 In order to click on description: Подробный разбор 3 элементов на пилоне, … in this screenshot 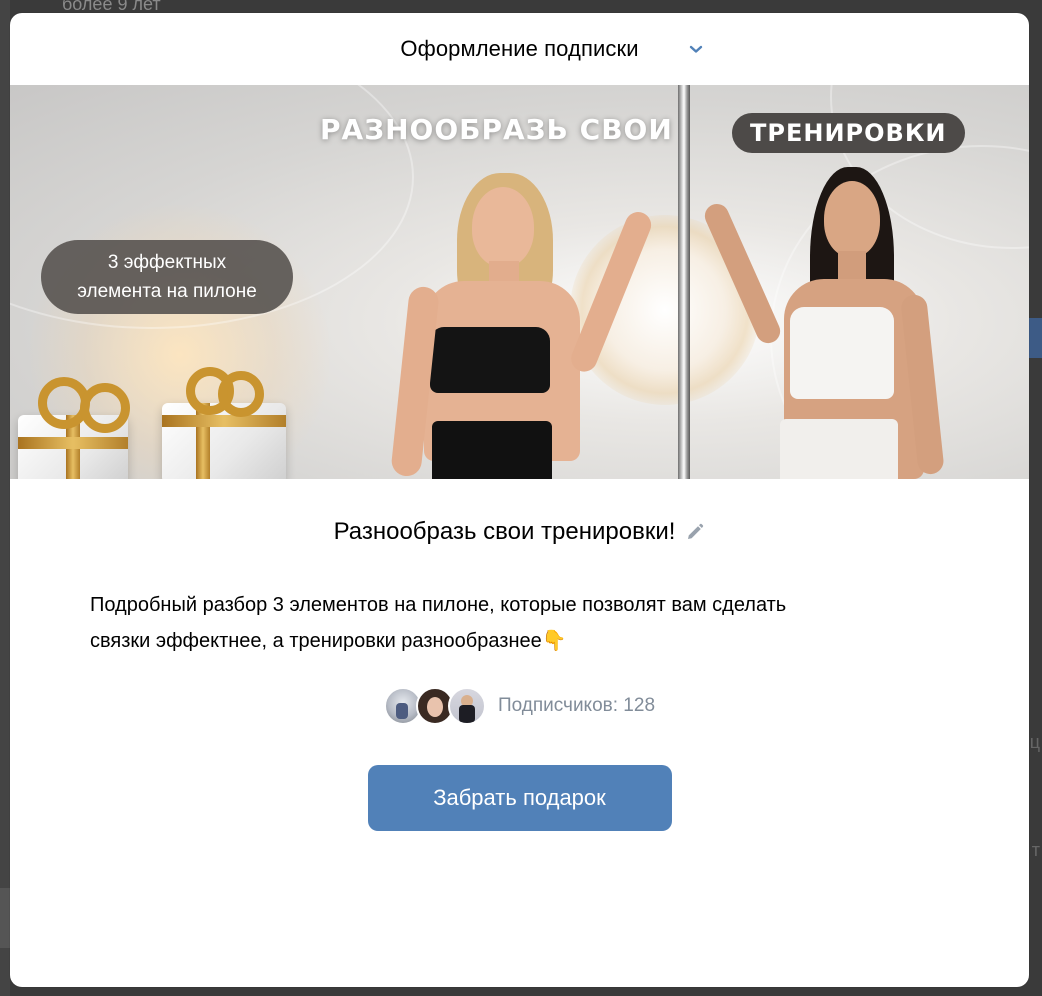, I will do `click(519, 623)`.